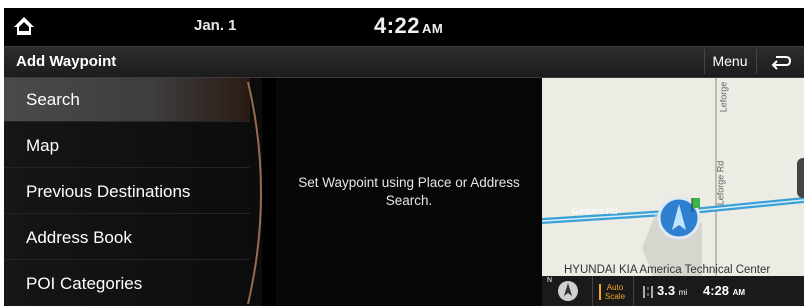  I want to click on status-date: Jan. 1, so click(215, 25).